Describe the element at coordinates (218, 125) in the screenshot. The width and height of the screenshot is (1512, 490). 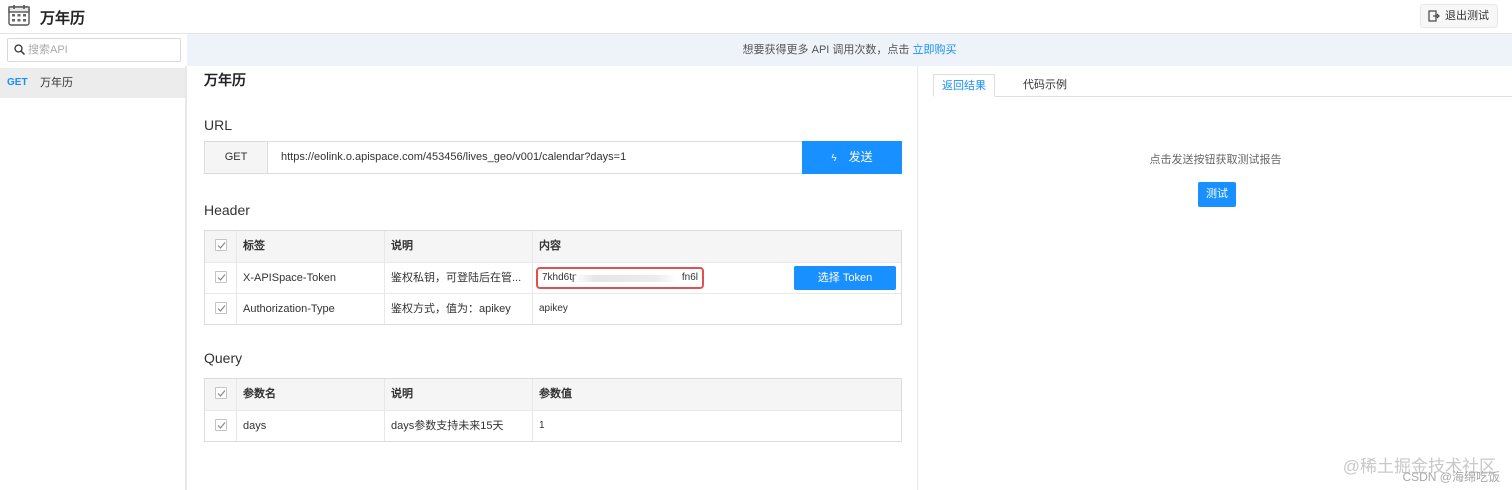
I see `url-section-label: URL` at that location.